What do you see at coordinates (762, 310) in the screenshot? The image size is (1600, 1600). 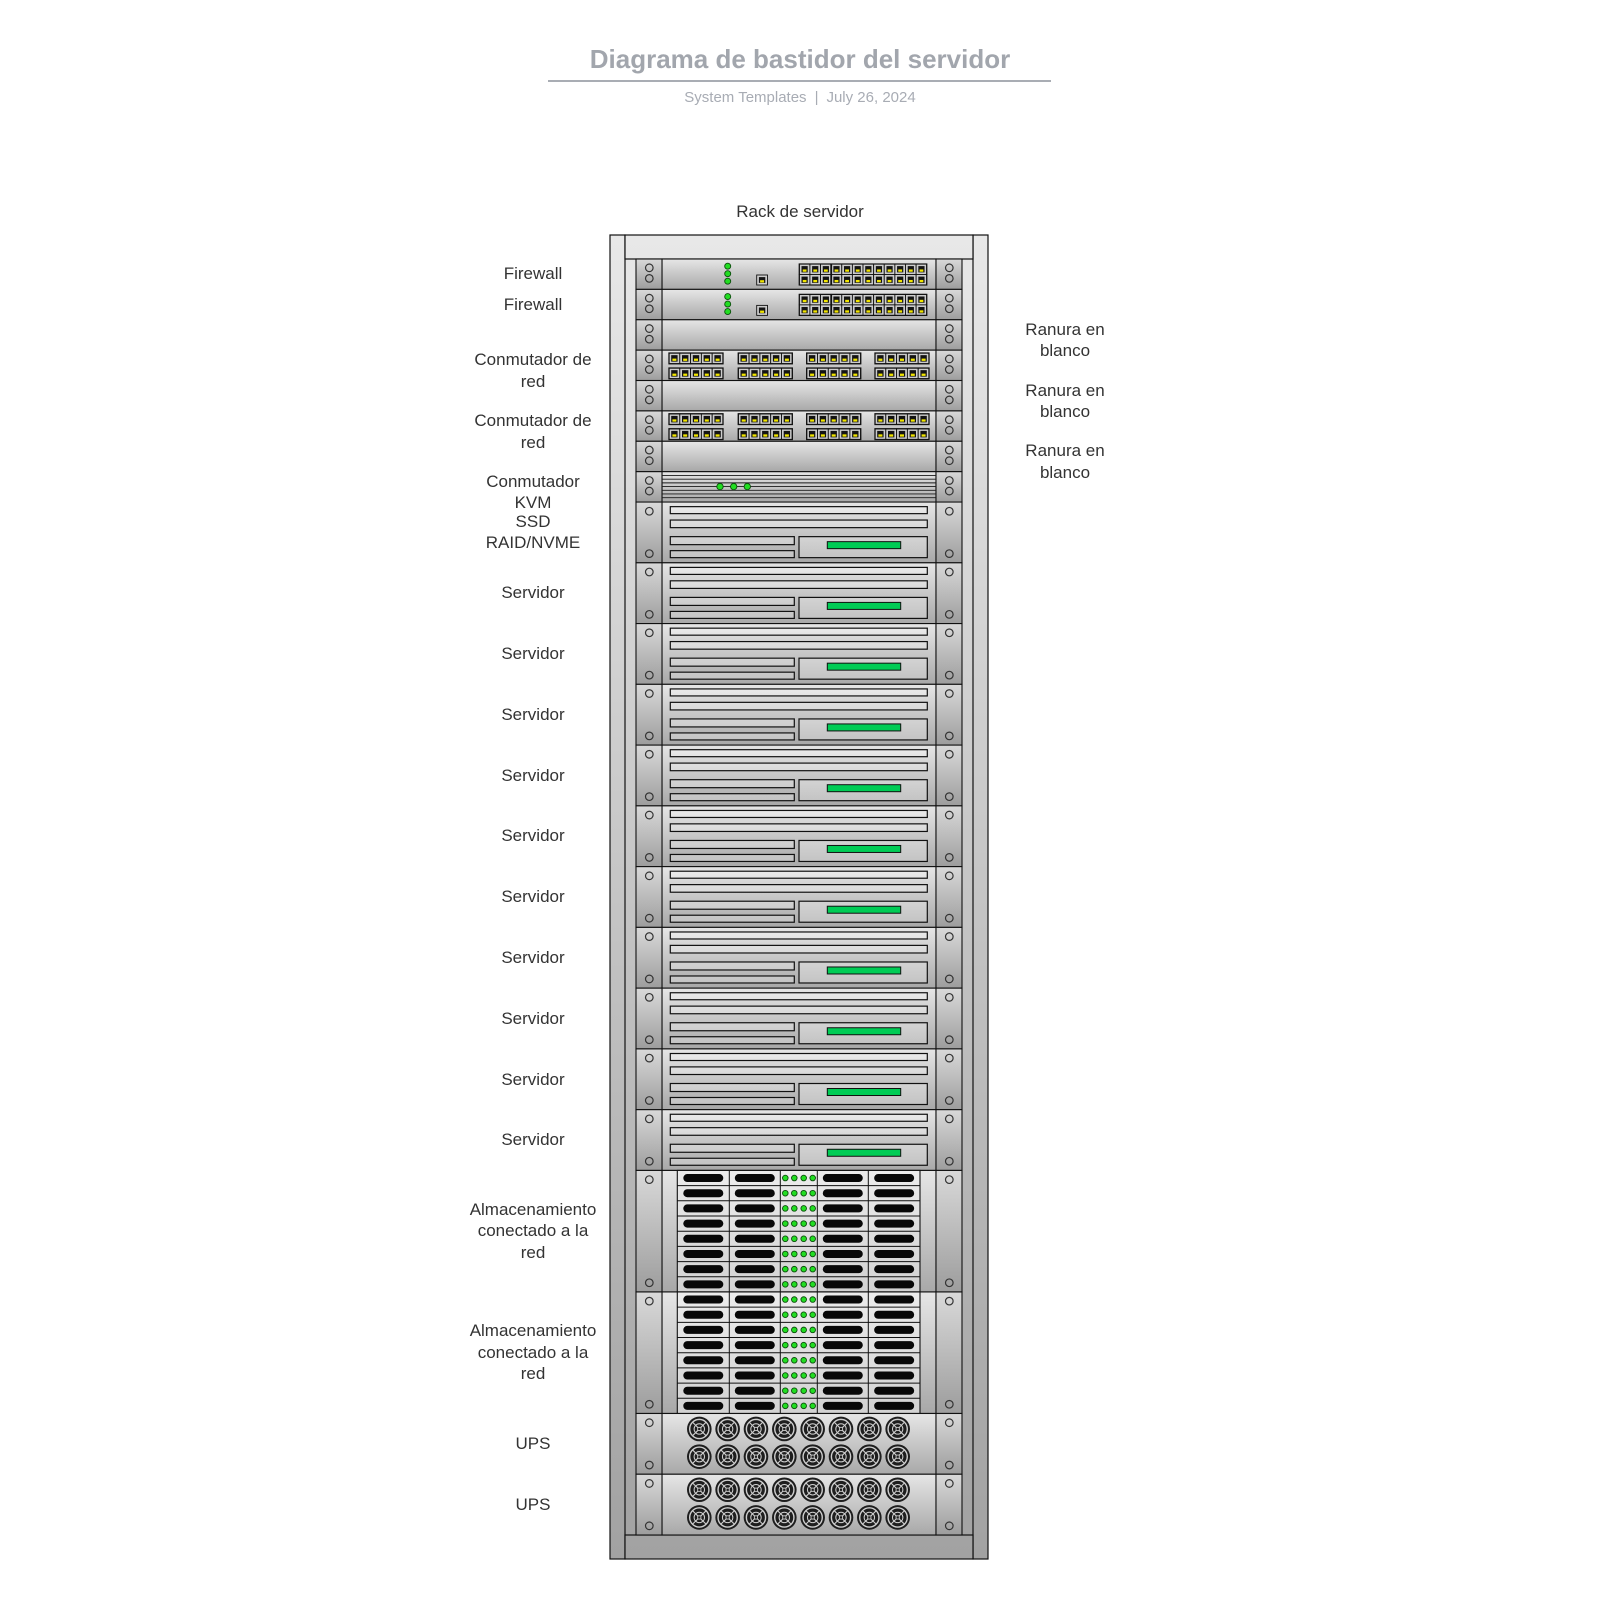 I see `uplink-port` at bounding box center [762, 310].